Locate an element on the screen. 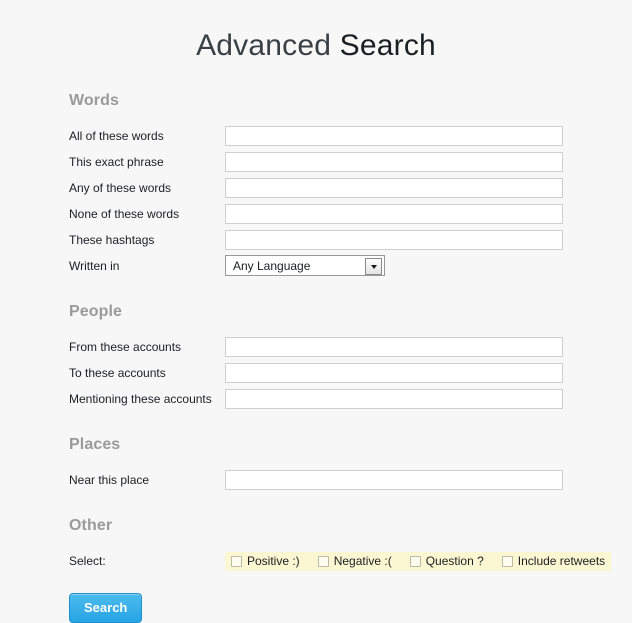  checkbox-item-positive: Positive :) is located at coordinates (265, 560).